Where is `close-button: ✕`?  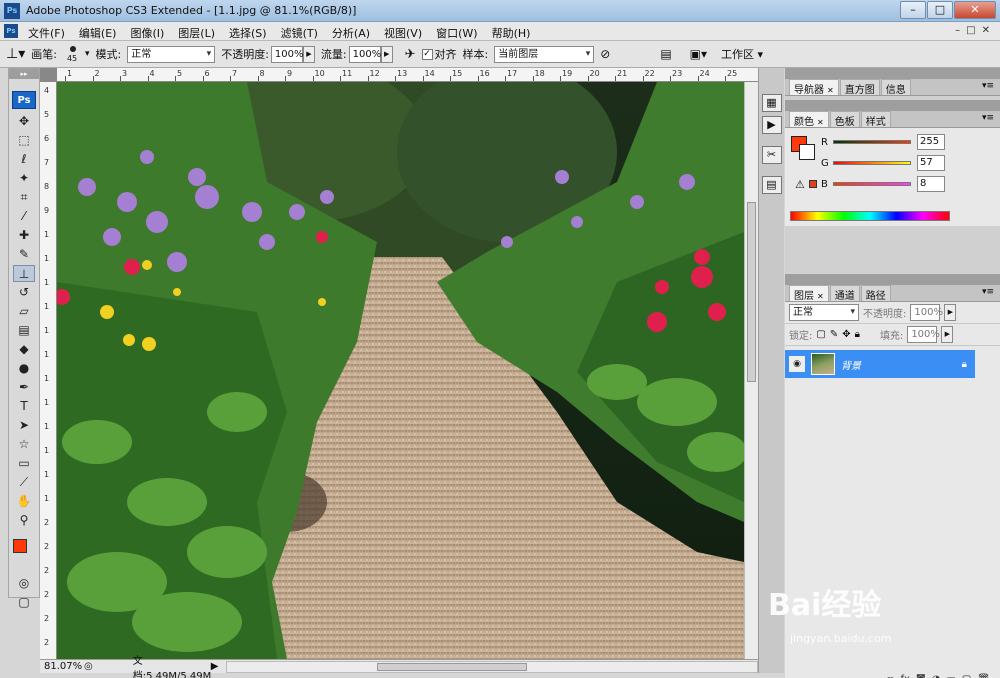 close-button: ✕ is located at coordinates (975, 10).